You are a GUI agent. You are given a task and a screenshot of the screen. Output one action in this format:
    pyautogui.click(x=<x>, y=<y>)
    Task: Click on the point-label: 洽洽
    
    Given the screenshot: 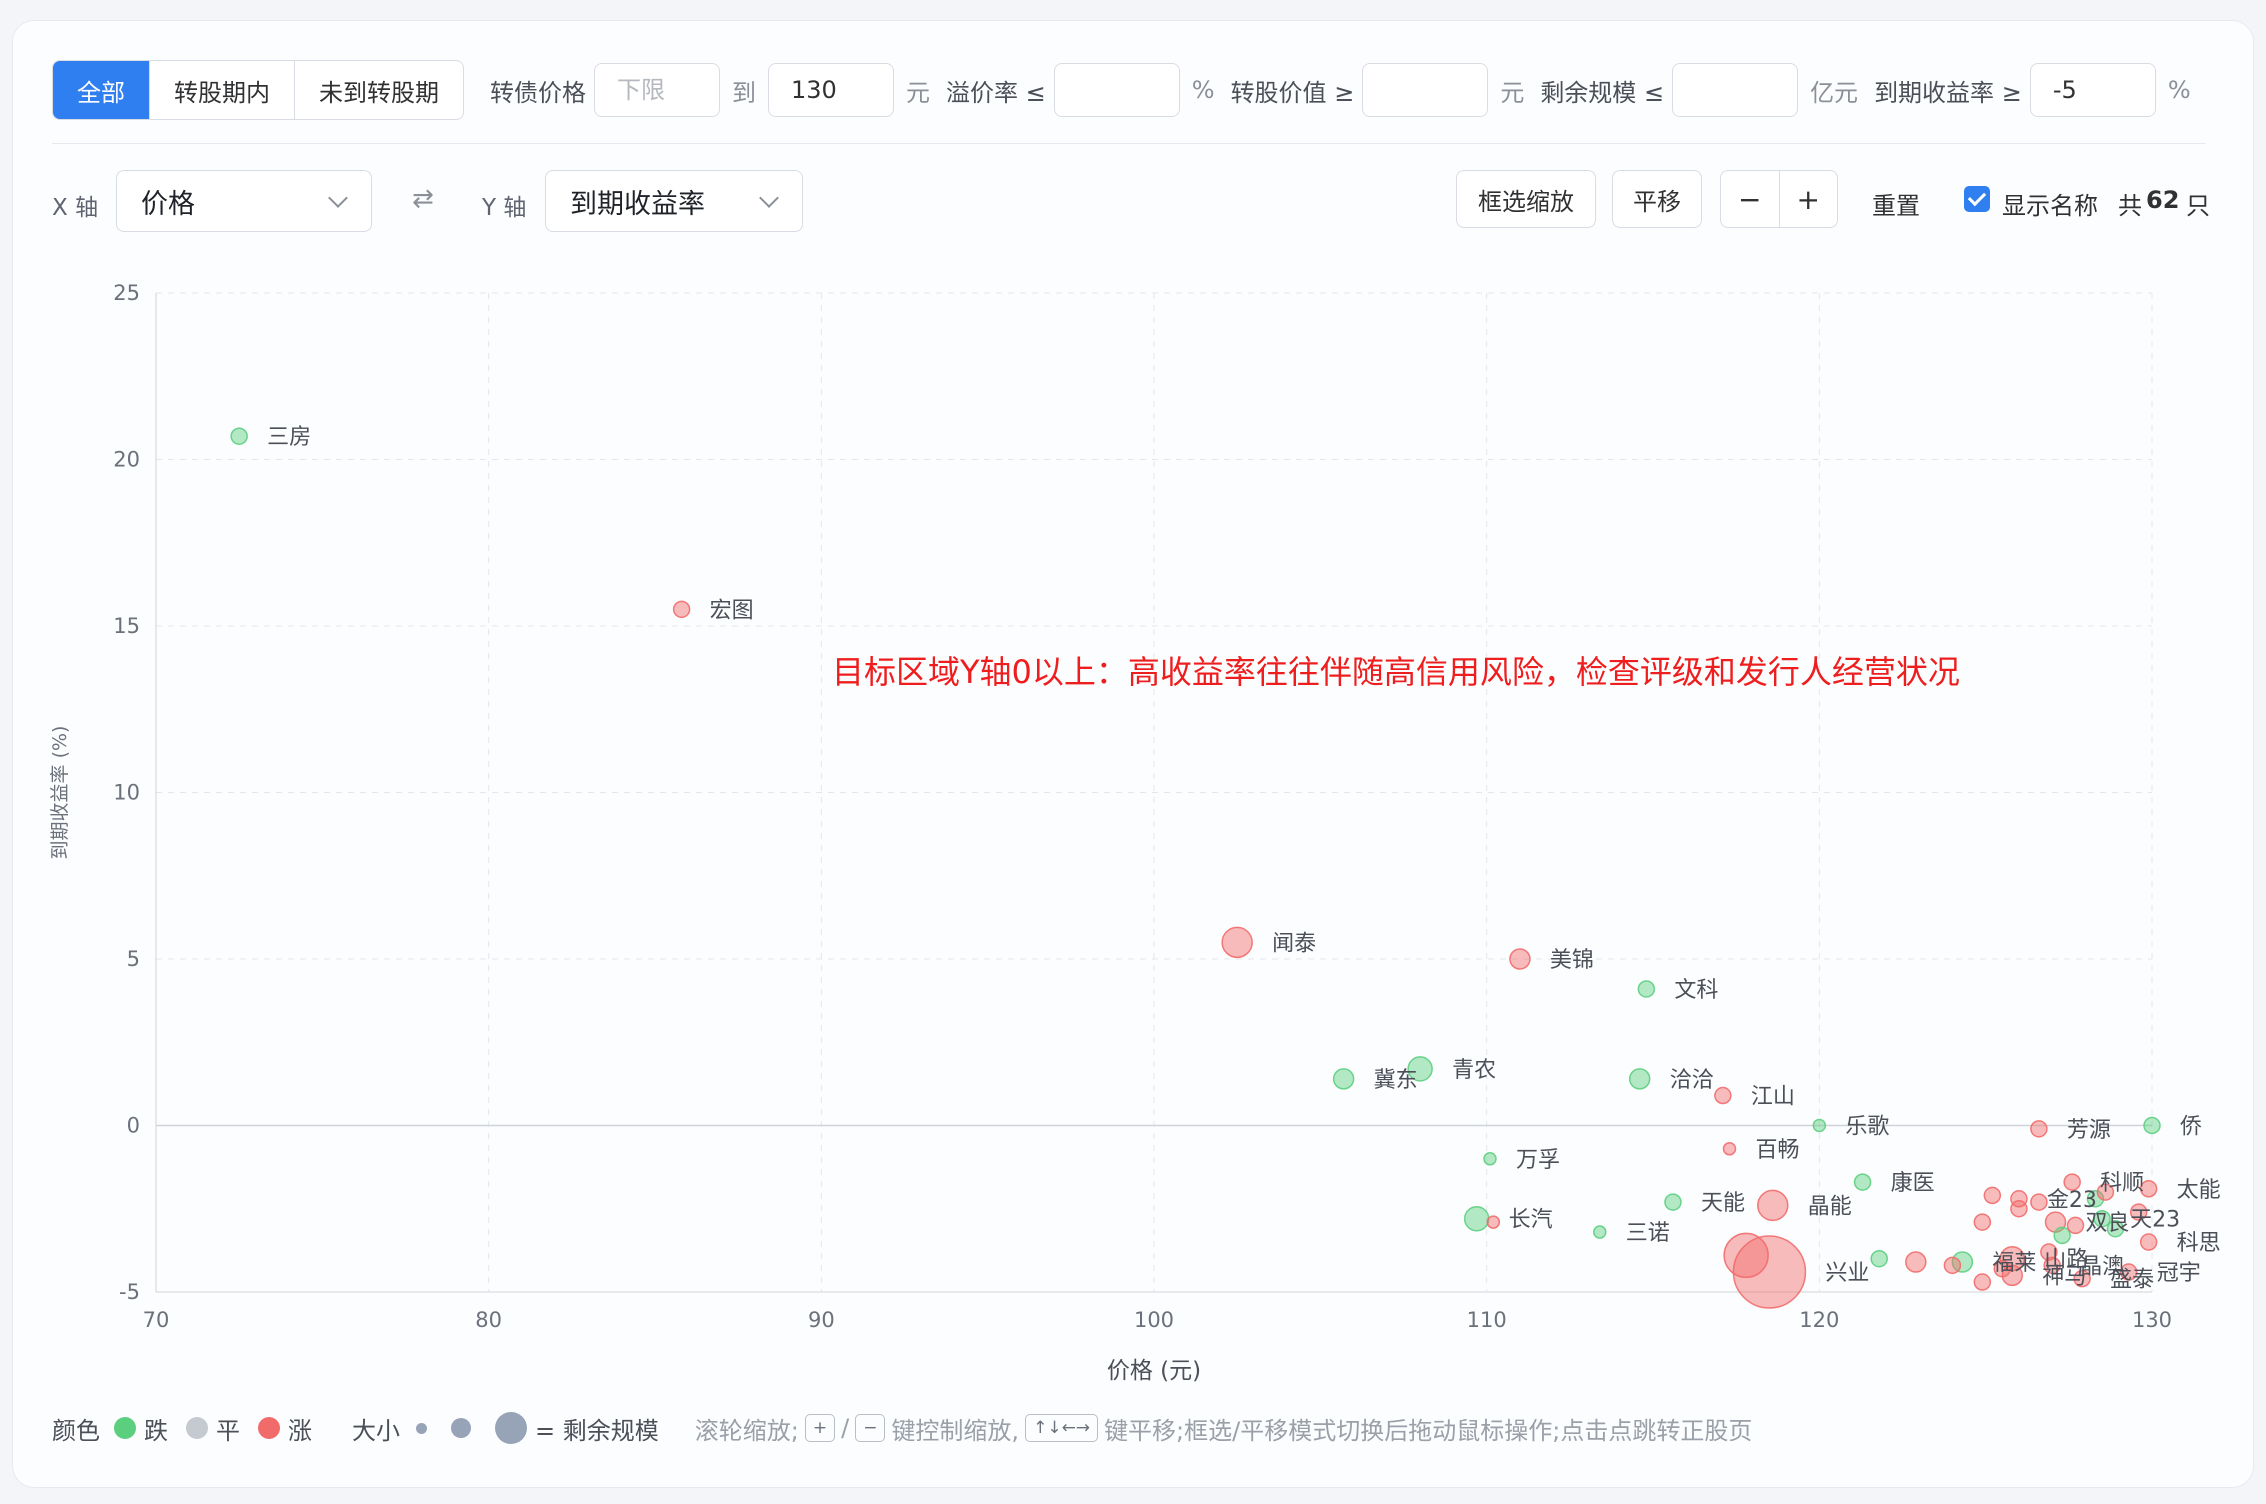 What is the action you would take?
    pyautogui.click(x=1692, y=1080)
    